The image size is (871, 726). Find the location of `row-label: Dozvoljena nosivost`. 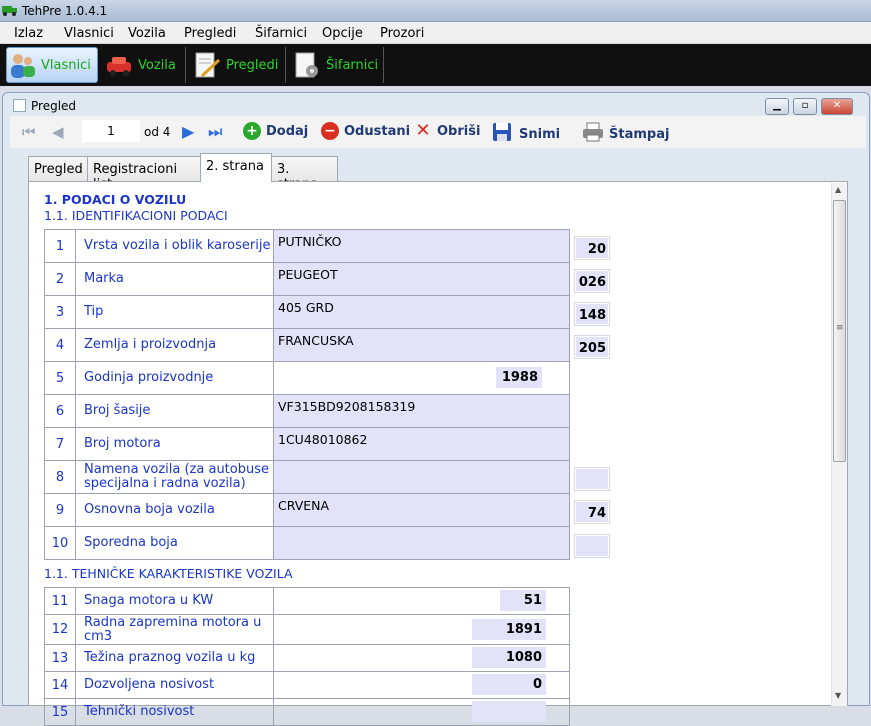

row-label: Dozvoljena nosivost is located at coordinates (174, 685).